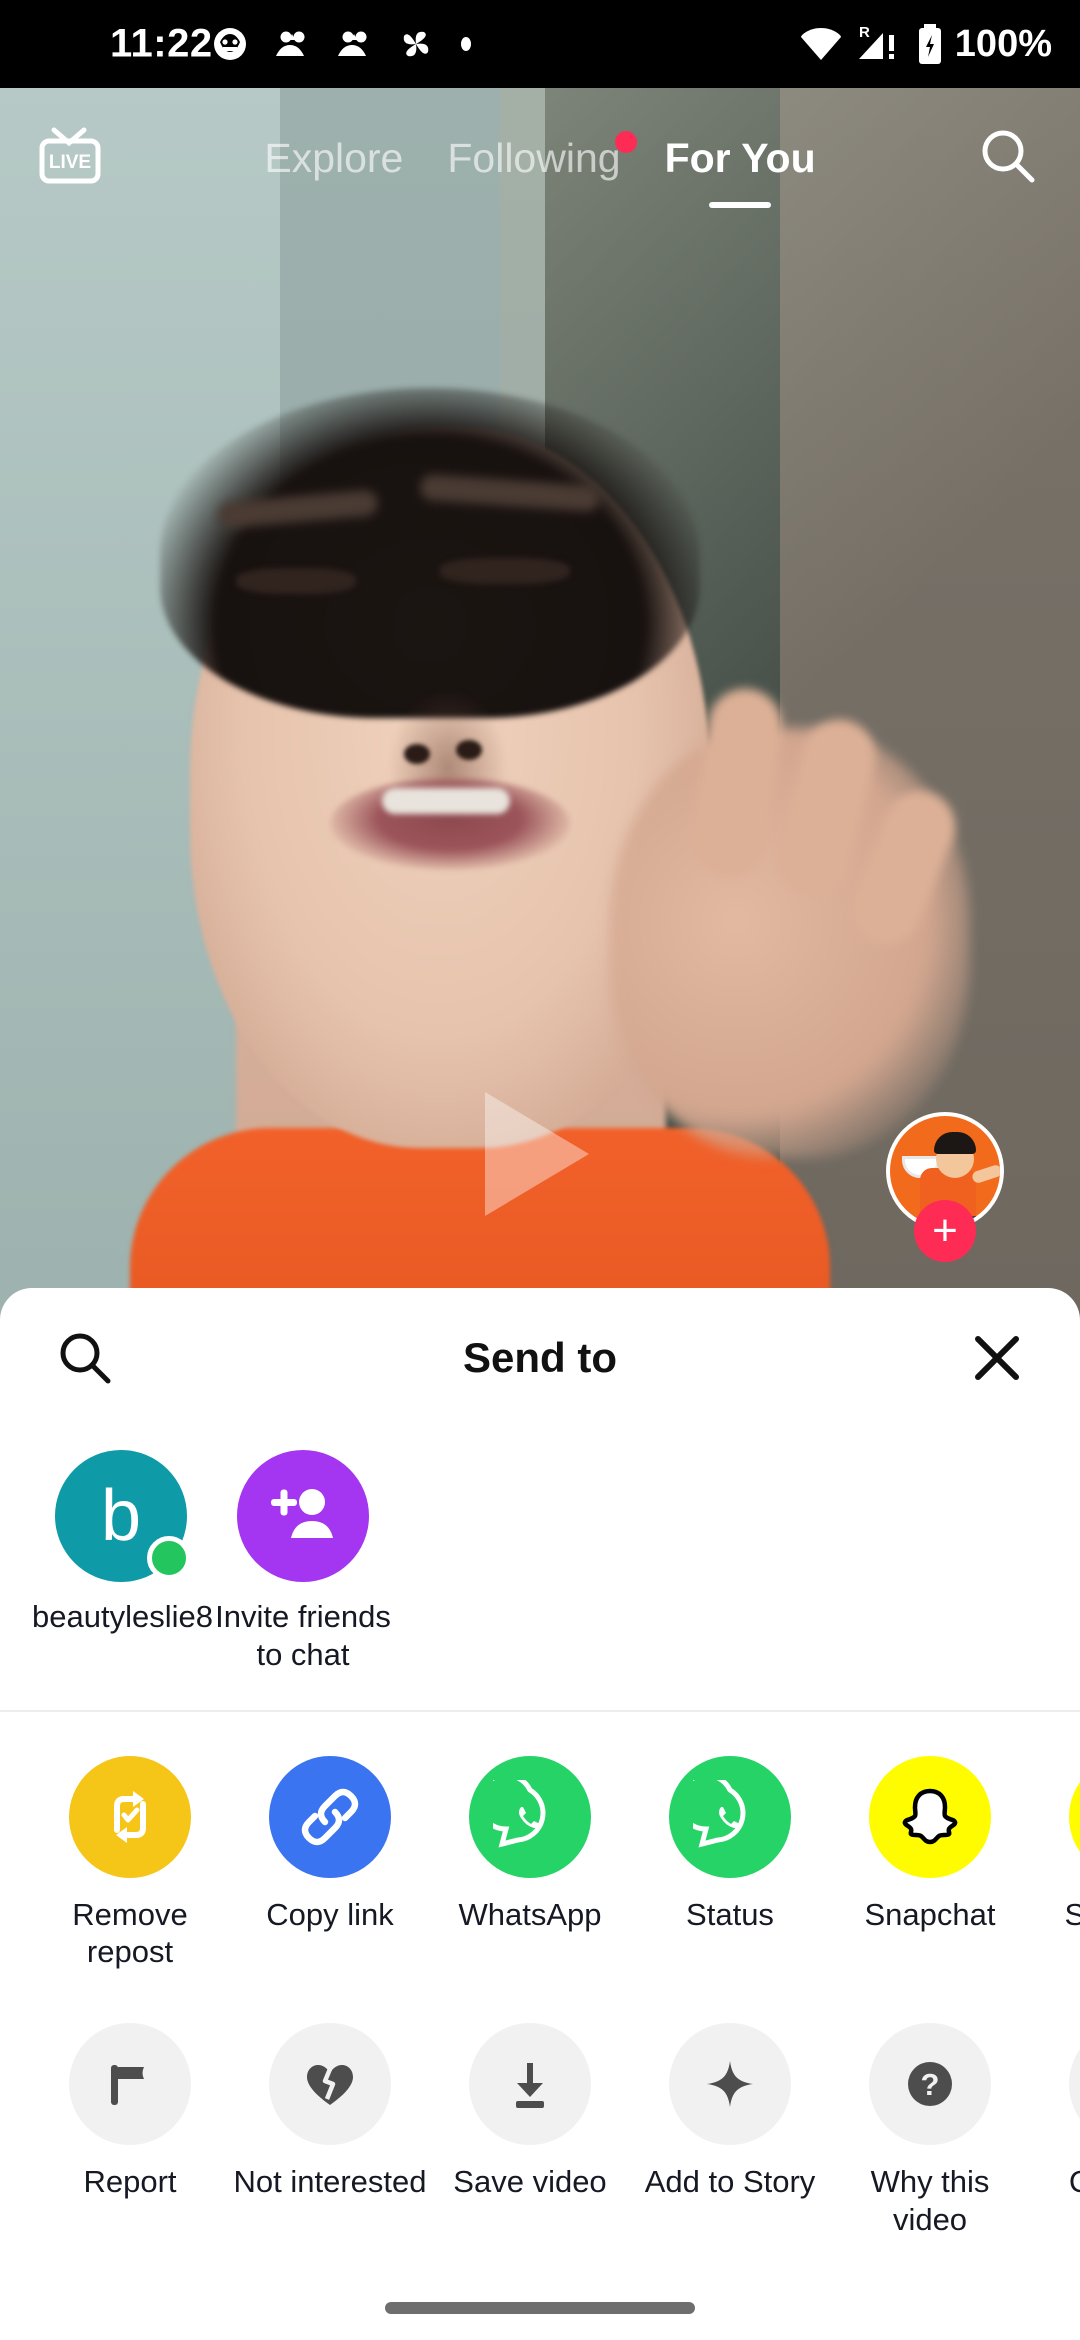 This screenshot has height=2340, width=1080. What do you see at coordinates (930, 44) in the screenshot?
I see `battery-charging-icon` at bounding box center [930, 44].